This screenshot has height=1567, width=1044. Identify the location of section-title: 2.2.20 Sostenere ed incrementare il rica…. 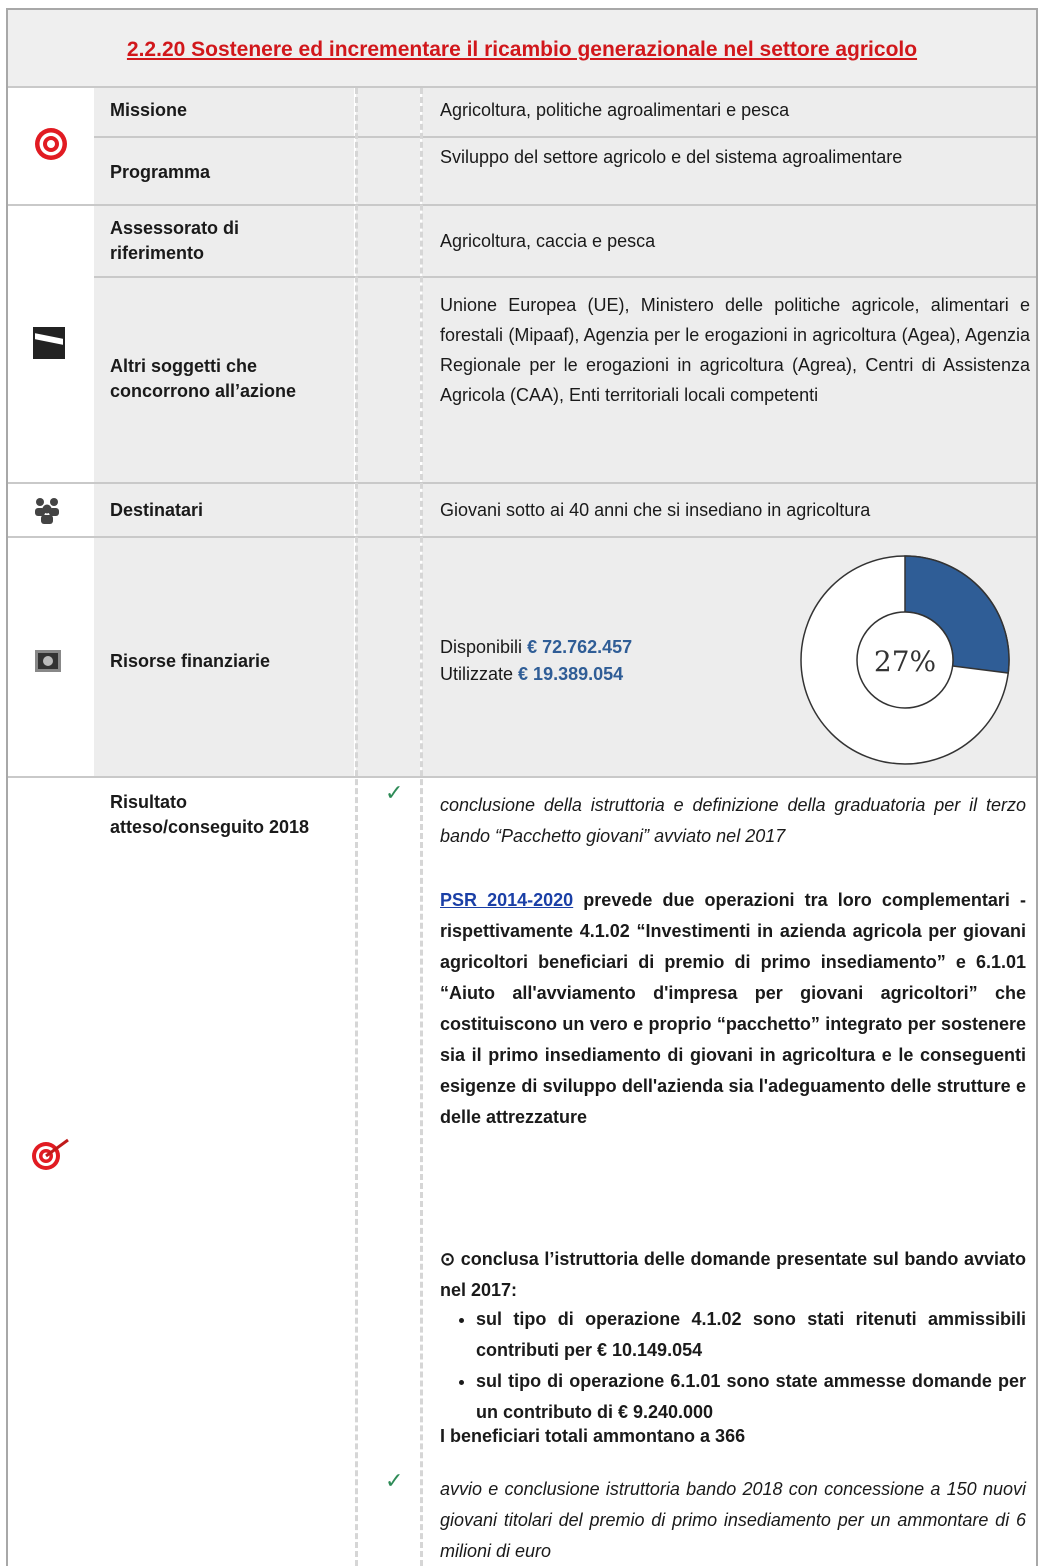
(522, 50).